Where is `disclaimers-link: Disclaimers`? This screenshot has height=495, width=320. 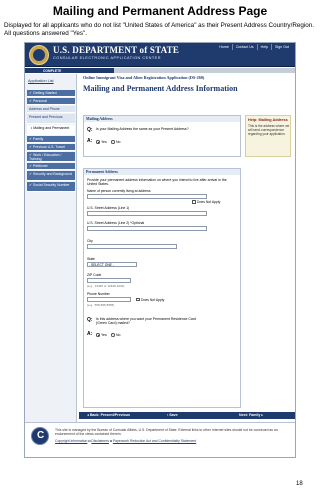
disclaimers-link: Disclaimers is located at coordinates (100, 441).